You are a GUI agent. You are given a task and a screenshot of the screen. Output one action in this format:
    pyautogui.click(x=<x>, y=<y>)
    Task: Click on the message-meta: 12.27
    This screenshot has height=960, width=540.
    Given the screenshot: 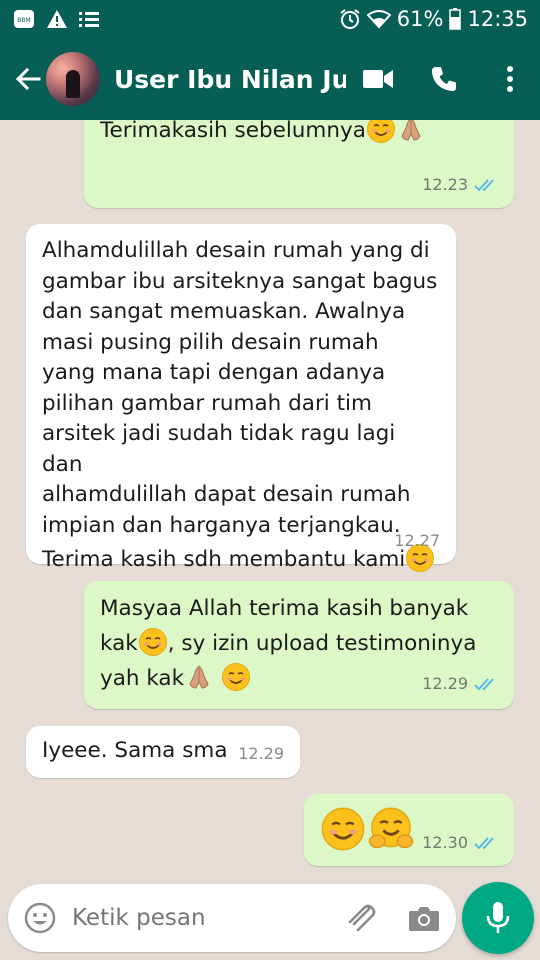 What is the action you would take?
    pyautogui.click(x=417, y=541)
    